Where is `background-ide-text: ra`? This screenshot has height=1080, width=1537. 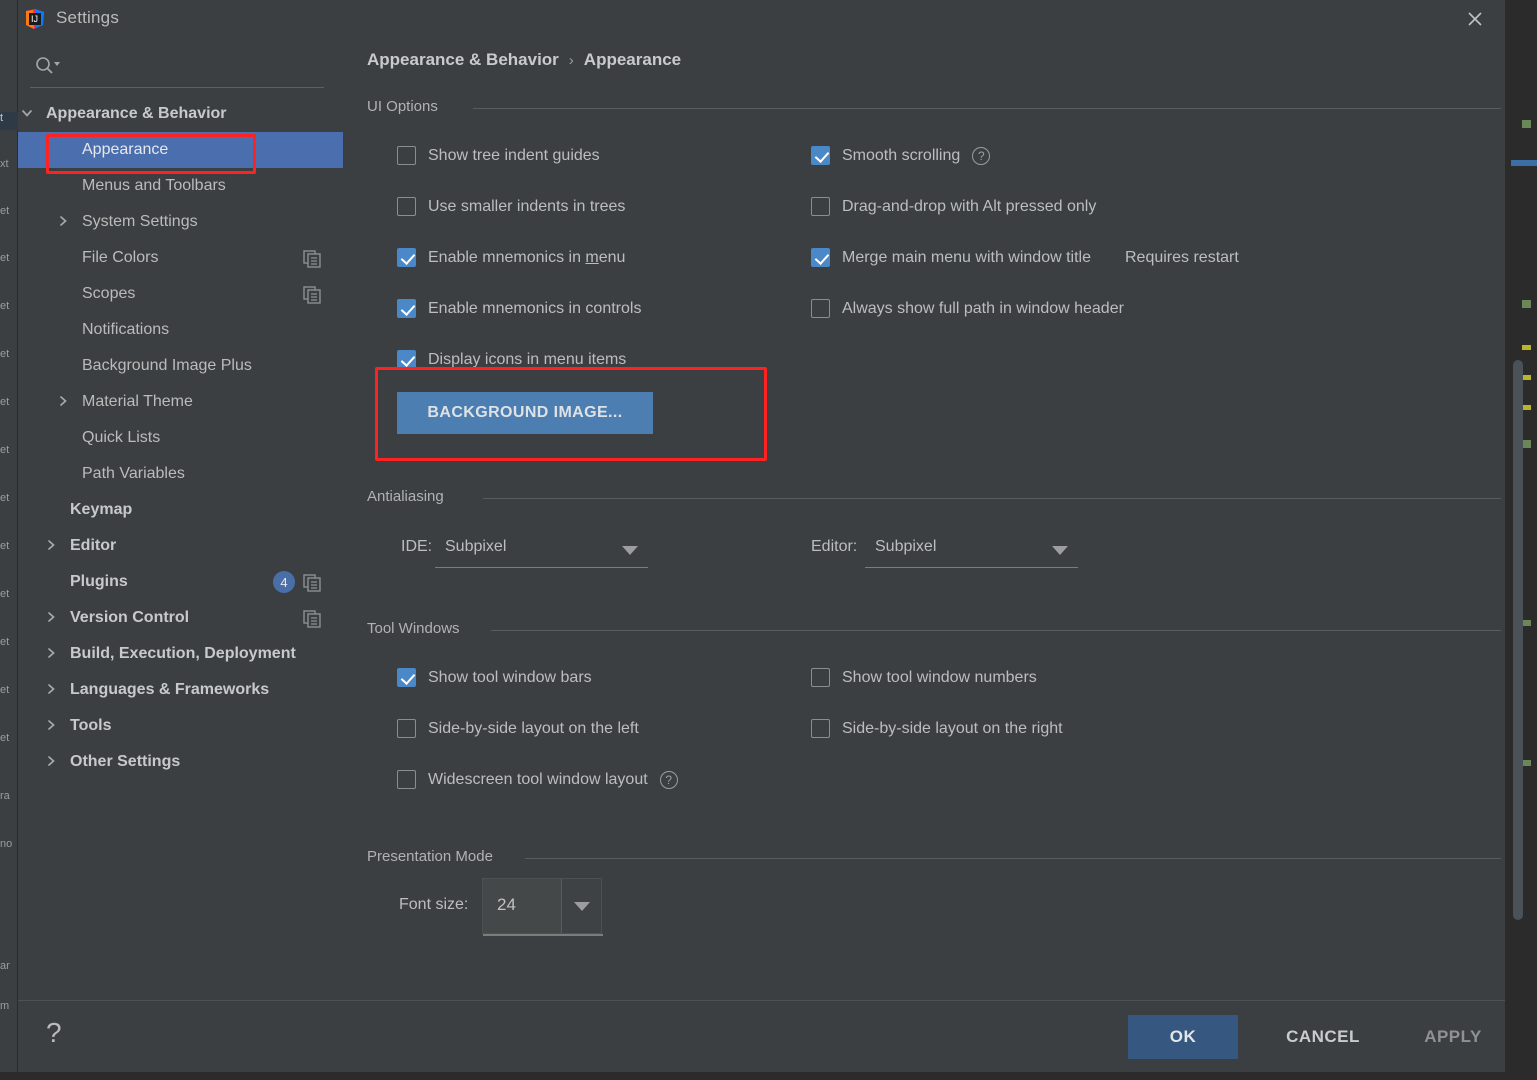 background-ide-text: ra is located at coordinates (5, 796).